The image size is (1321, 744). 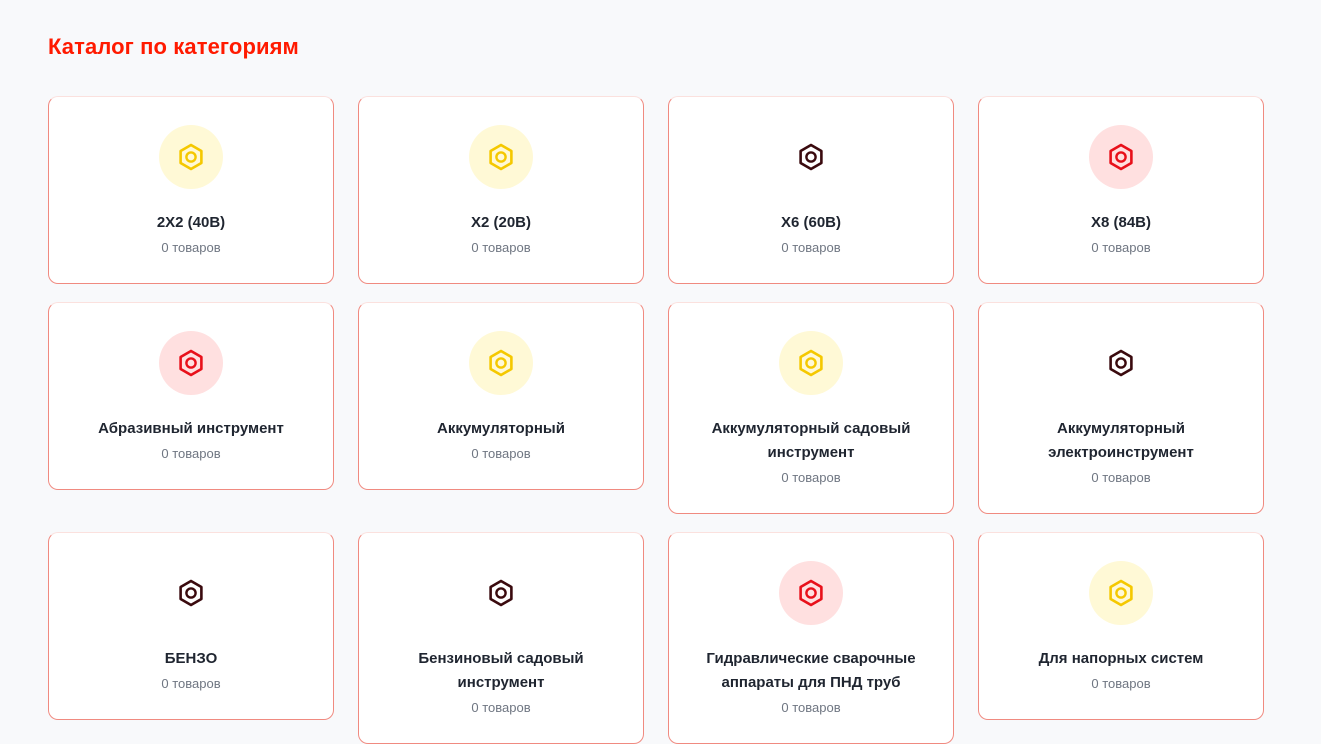 What do you see at coordinates (501, 670) in the screenshot?
I see `category-name: Бензиновый садовый инструмент` at bounding box center [501, 670].